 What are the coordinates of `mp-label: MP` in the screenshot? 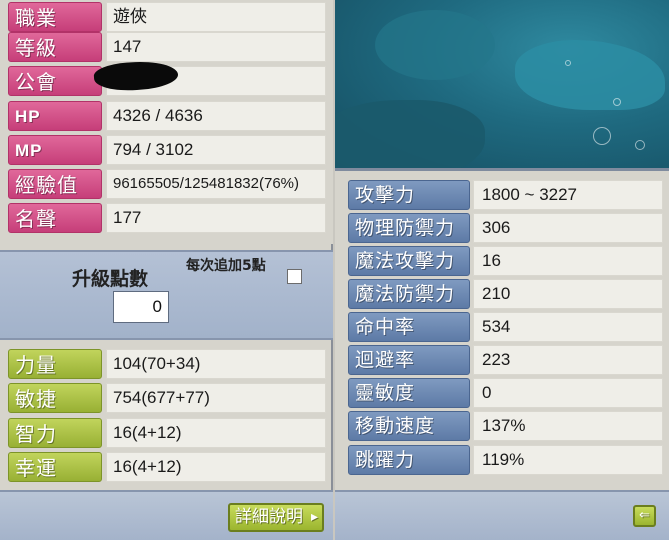 It's located at (55, 150).